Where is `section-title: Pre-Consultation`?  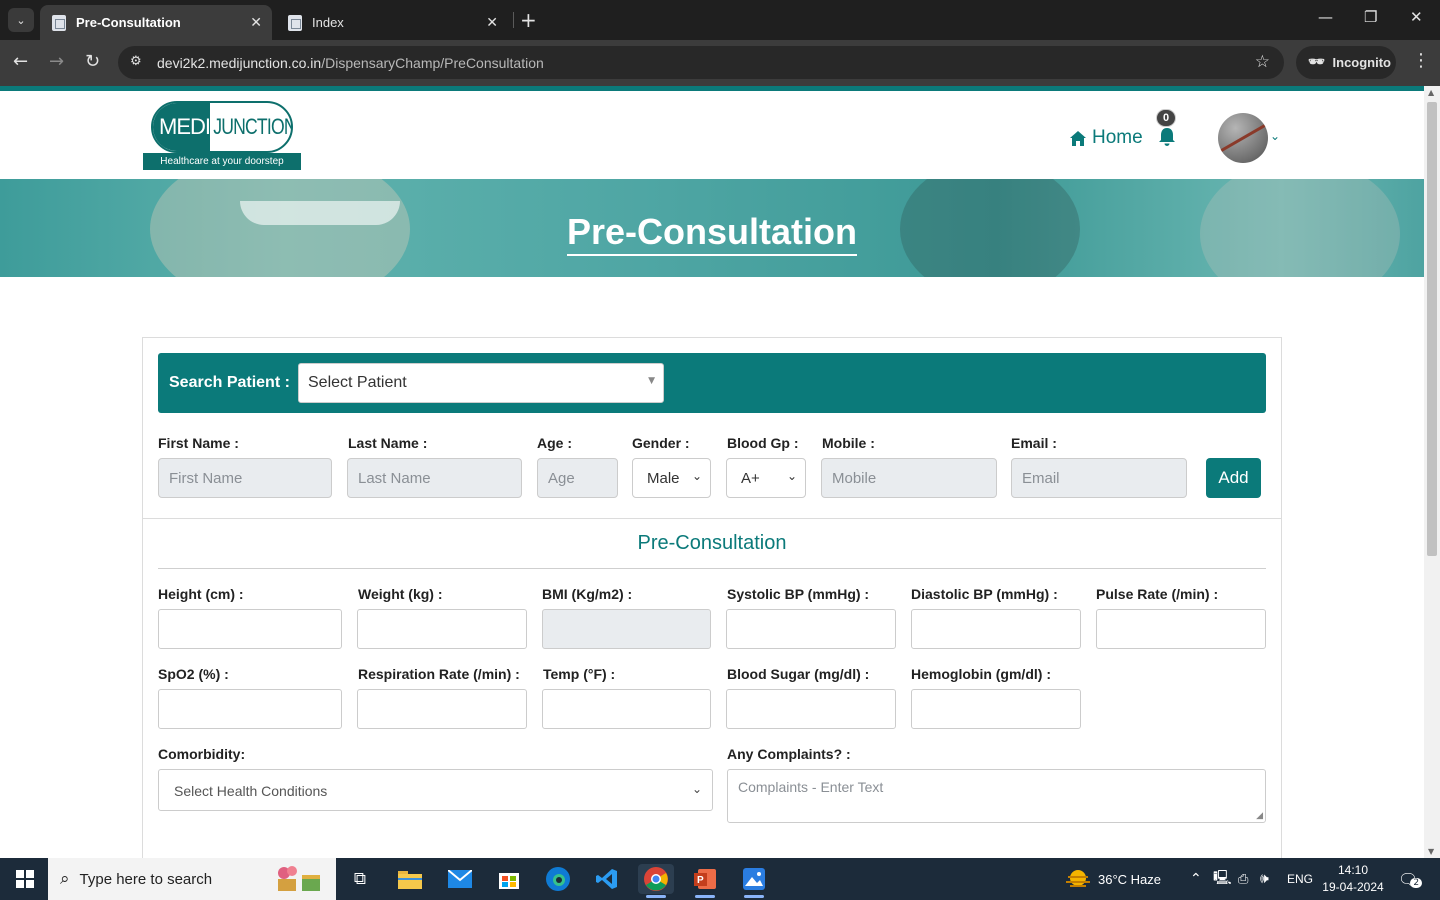
section-title: Pre-Consultation is located at coordinates (712, 543).